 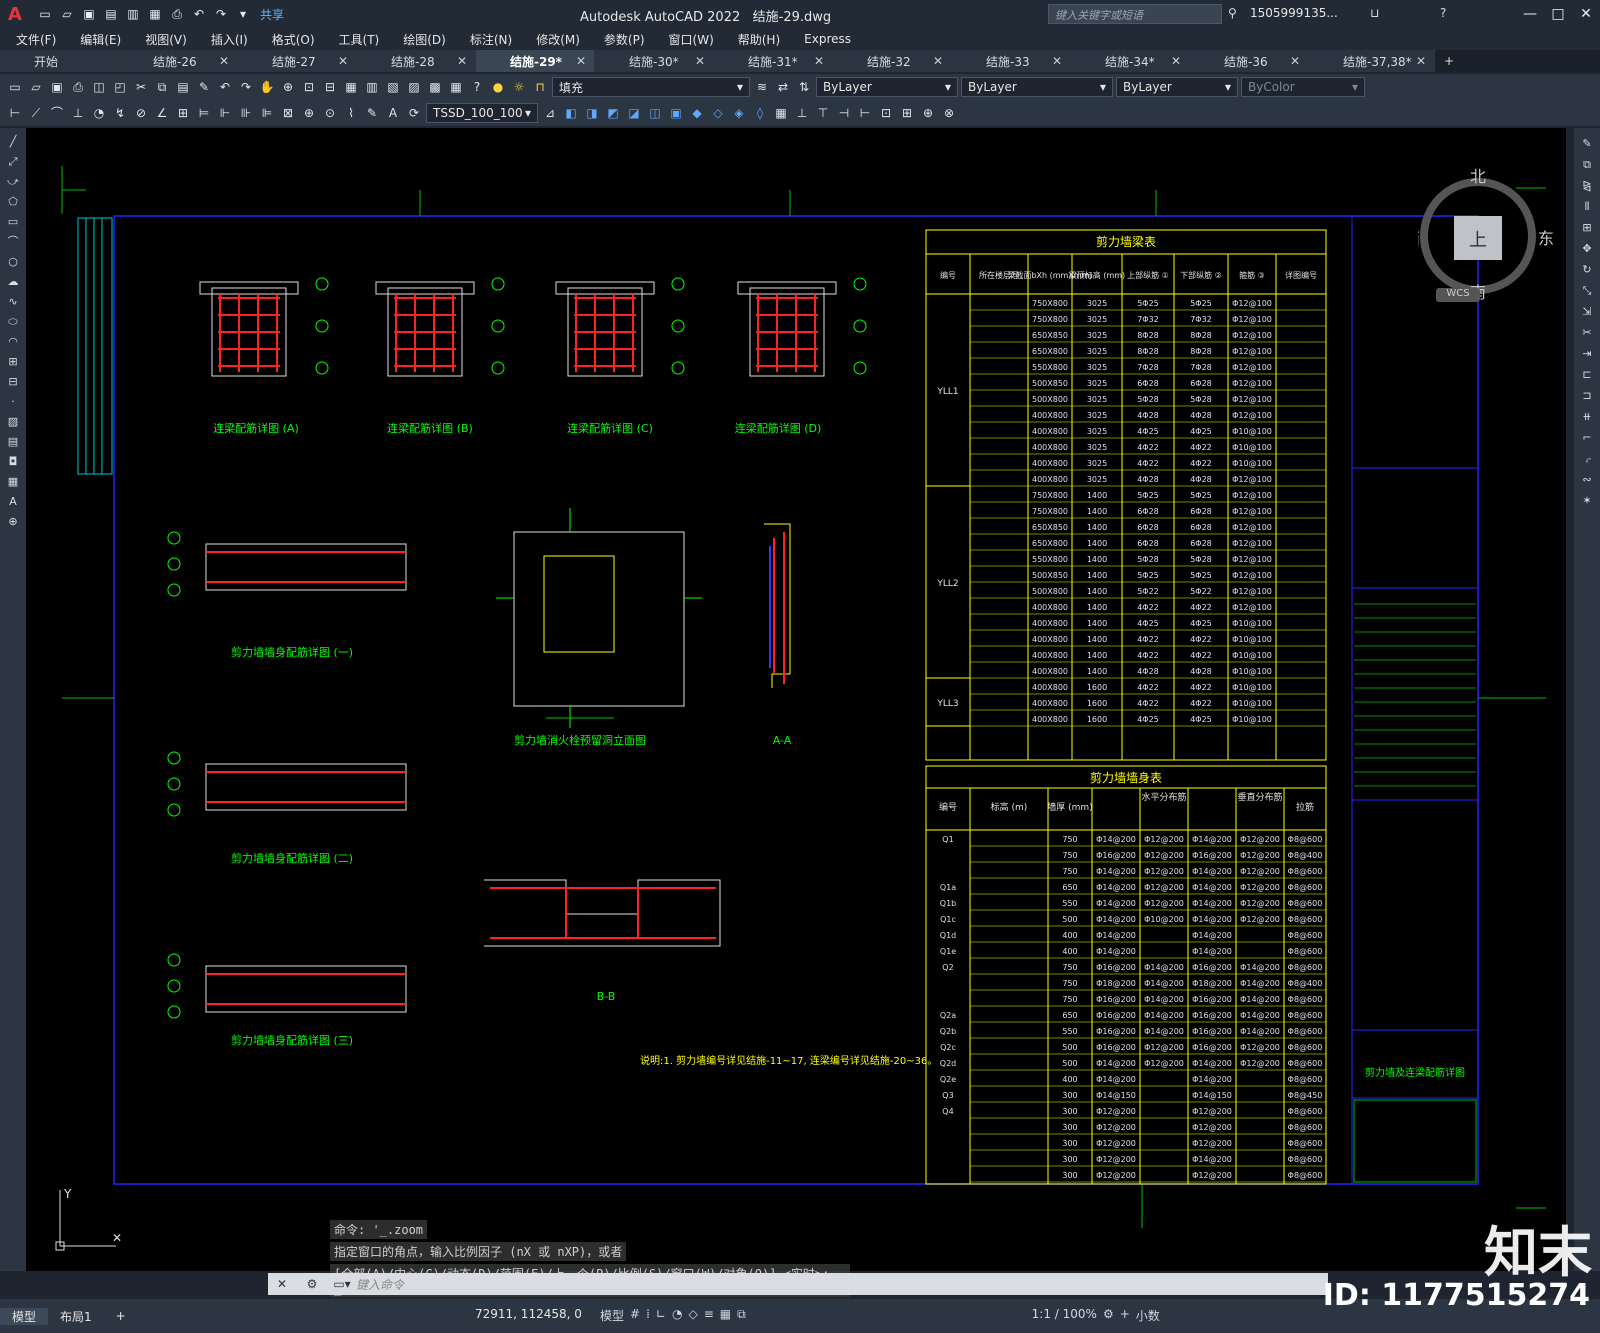 I want to click on ellipse-arc-icon: ◠, so click(x=13, y=342).